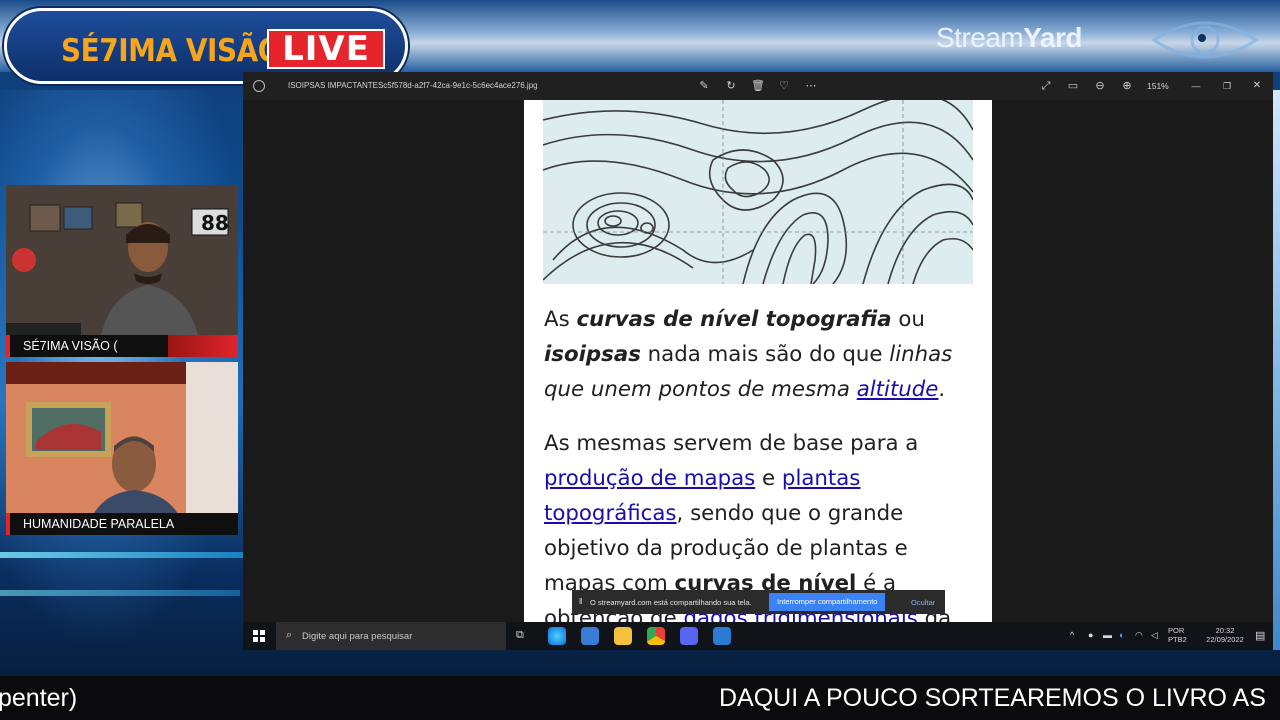  What do you see at coordinates (1227, 86) in the screenshot?
I see `restore-icon: ❐` at bounding box center [1227, 86].